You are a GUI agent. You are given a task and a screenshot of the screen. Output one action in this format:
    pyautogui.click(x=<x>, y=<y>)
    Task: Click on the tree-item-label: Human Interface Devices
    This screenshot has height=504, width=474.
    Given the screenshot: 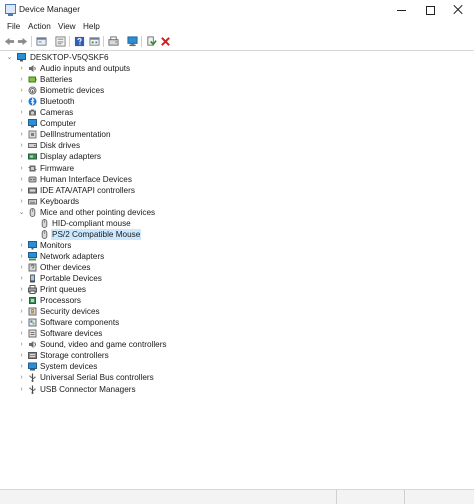 What is the action you would take?
    pyautogui.click(x=86, y=179)
    